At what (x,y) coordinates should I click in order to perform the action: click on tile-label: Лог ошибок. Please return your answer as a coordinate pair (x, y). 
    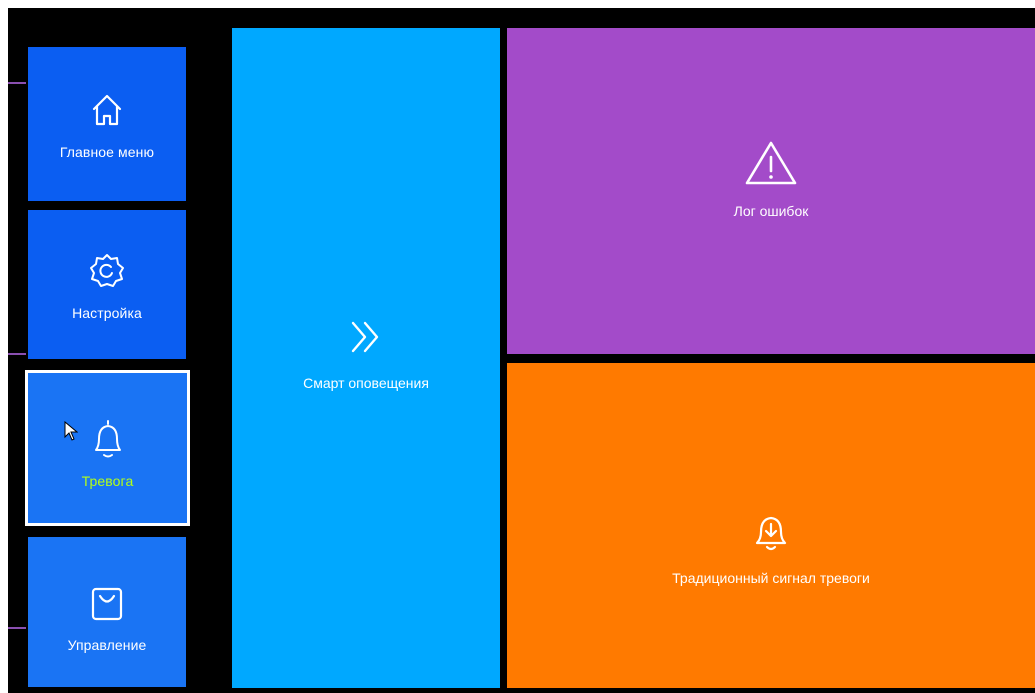
    Looking at the image, I should click on (771, 211).